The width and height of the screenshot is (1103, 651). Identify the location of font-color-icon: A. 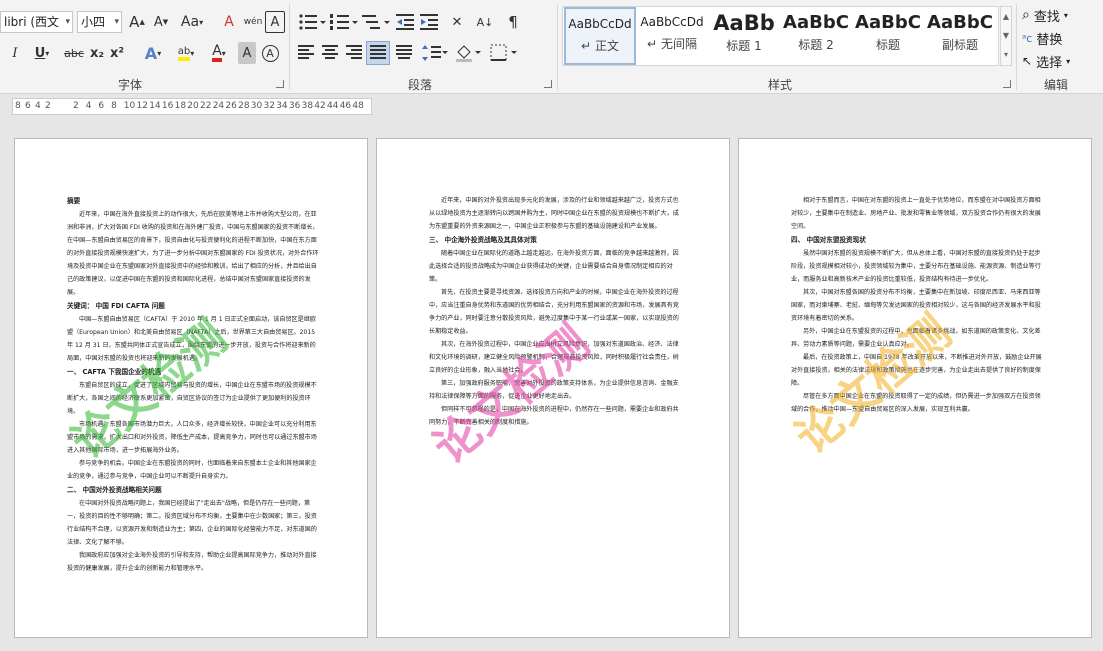
(217, 53).